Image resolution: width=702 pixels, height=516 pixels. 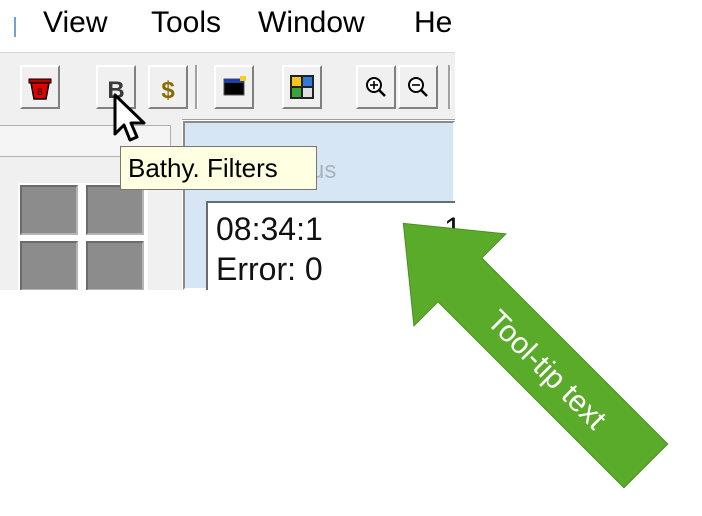 I want to click on menu-help: He, so click(x=433, y=23).